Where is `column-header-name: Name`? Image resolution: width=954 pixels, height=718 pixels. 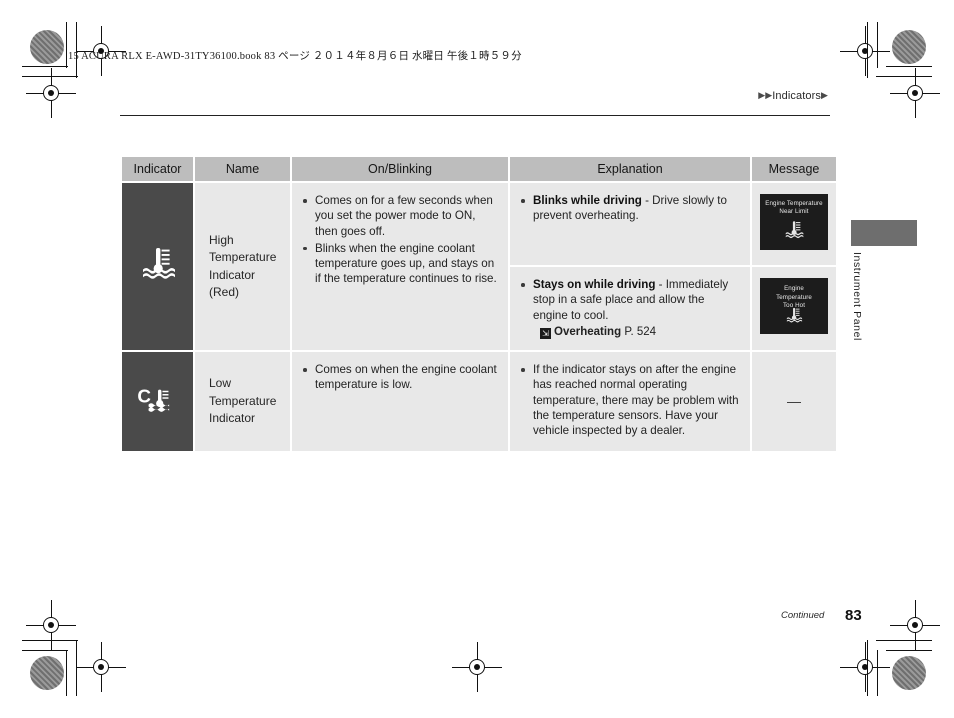 column-header-name: Name is located at coordinates (242, 169).